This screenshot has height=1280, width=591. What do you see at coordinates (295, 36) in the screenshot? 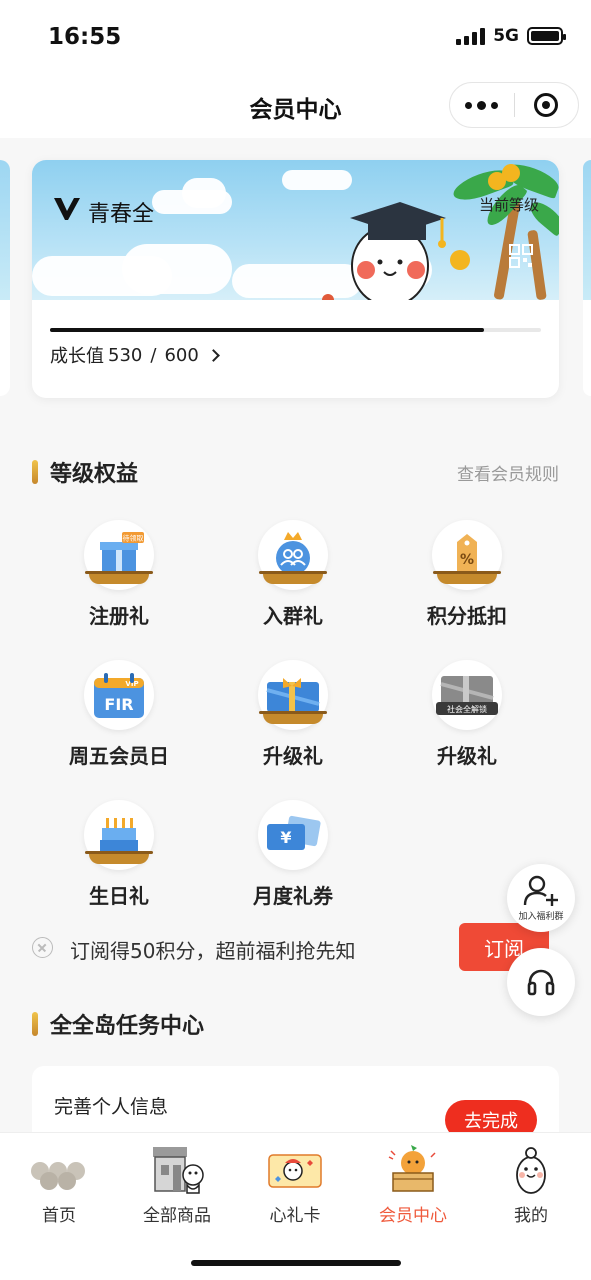
I see `status-bar: 16:55 5G` at bounding box center [295, 36].